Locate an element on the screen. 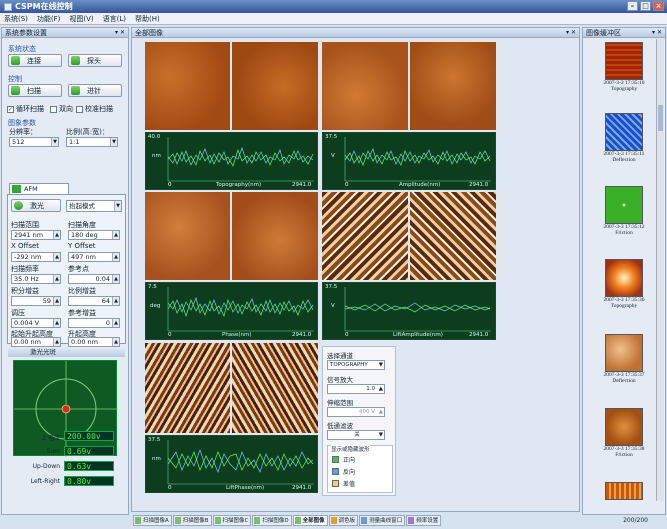  menu-view: 视图(V) is located at coordinates (81, 19).